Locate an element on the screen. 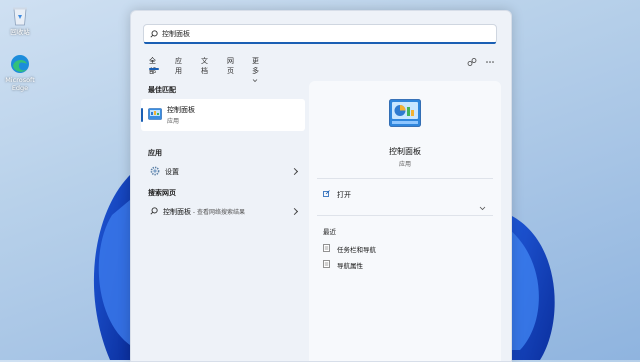 This screenshot has width=640, height=362. settings-gear-icon is located at coordinates (155, 171).